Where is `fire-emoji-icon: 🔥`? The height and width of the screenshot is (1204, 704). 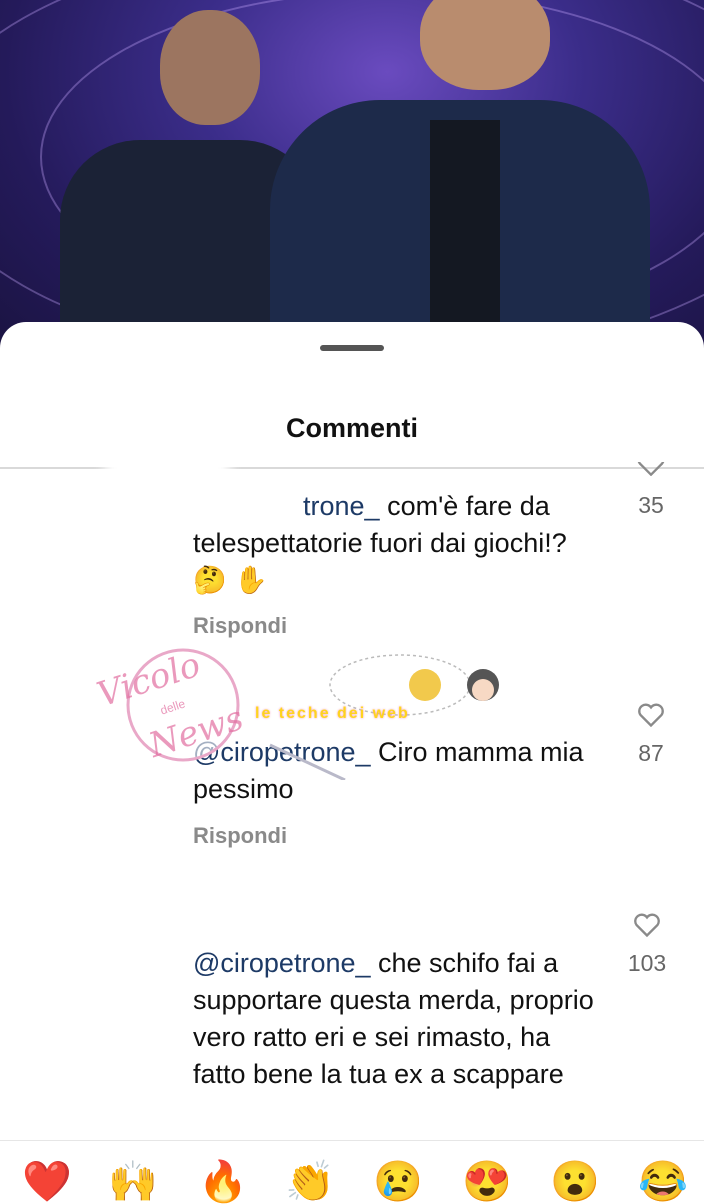
fire-emoji-icon: 🔥 is located at coordinates (223, 1182).